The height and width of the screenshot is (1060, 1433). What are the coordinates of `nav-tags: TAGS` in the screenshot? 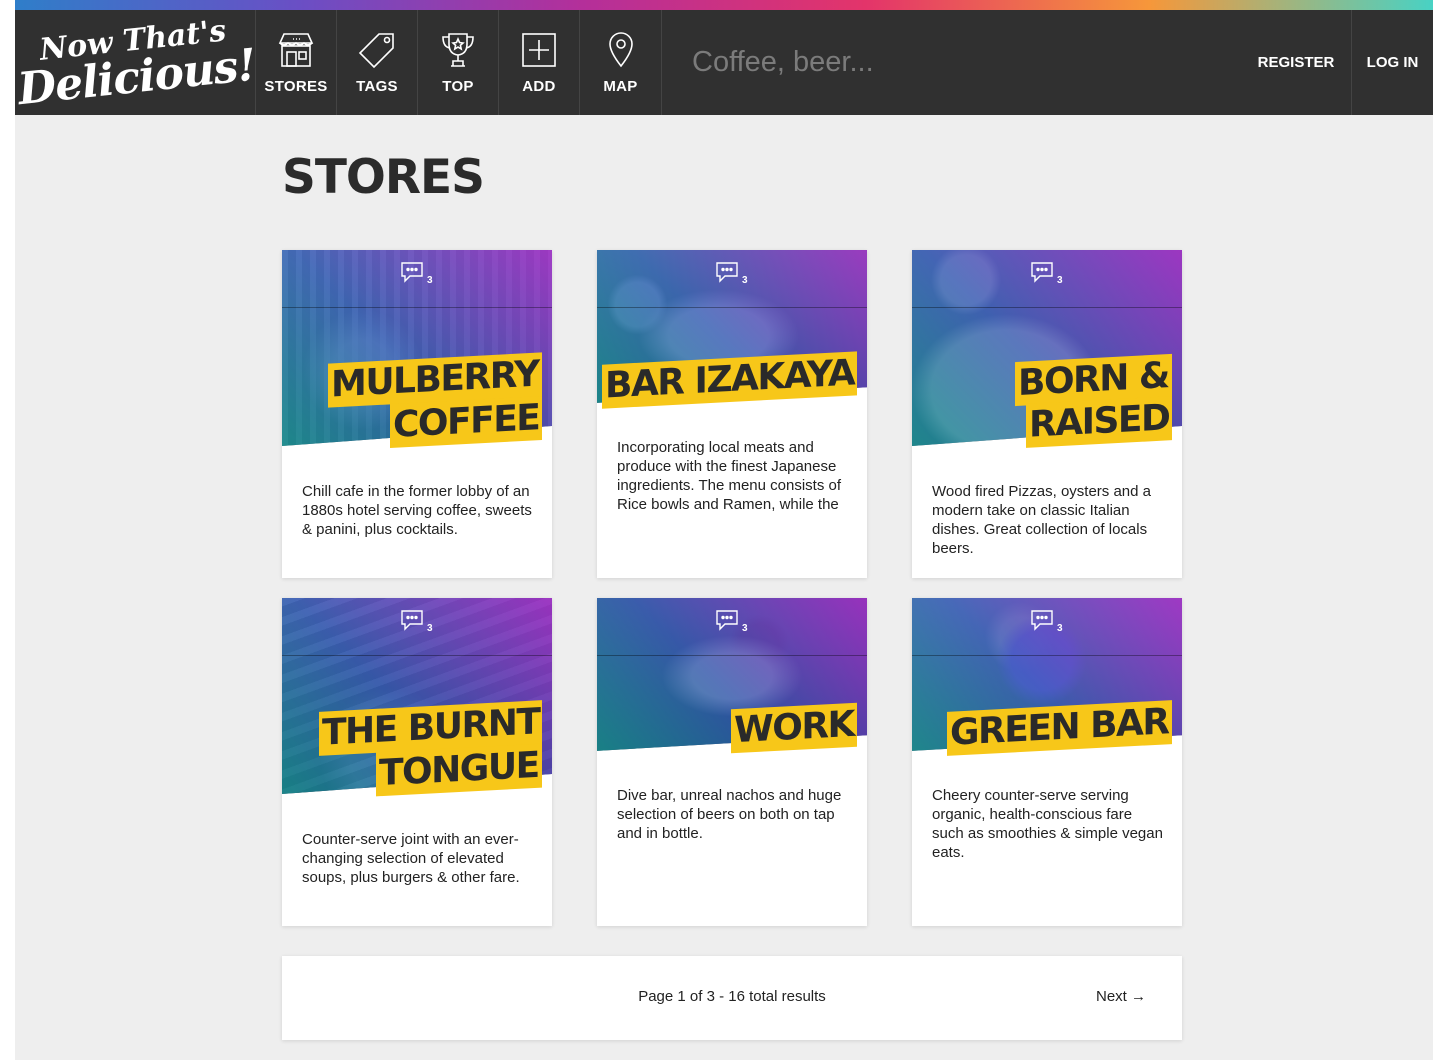 It's located at (377, 62).